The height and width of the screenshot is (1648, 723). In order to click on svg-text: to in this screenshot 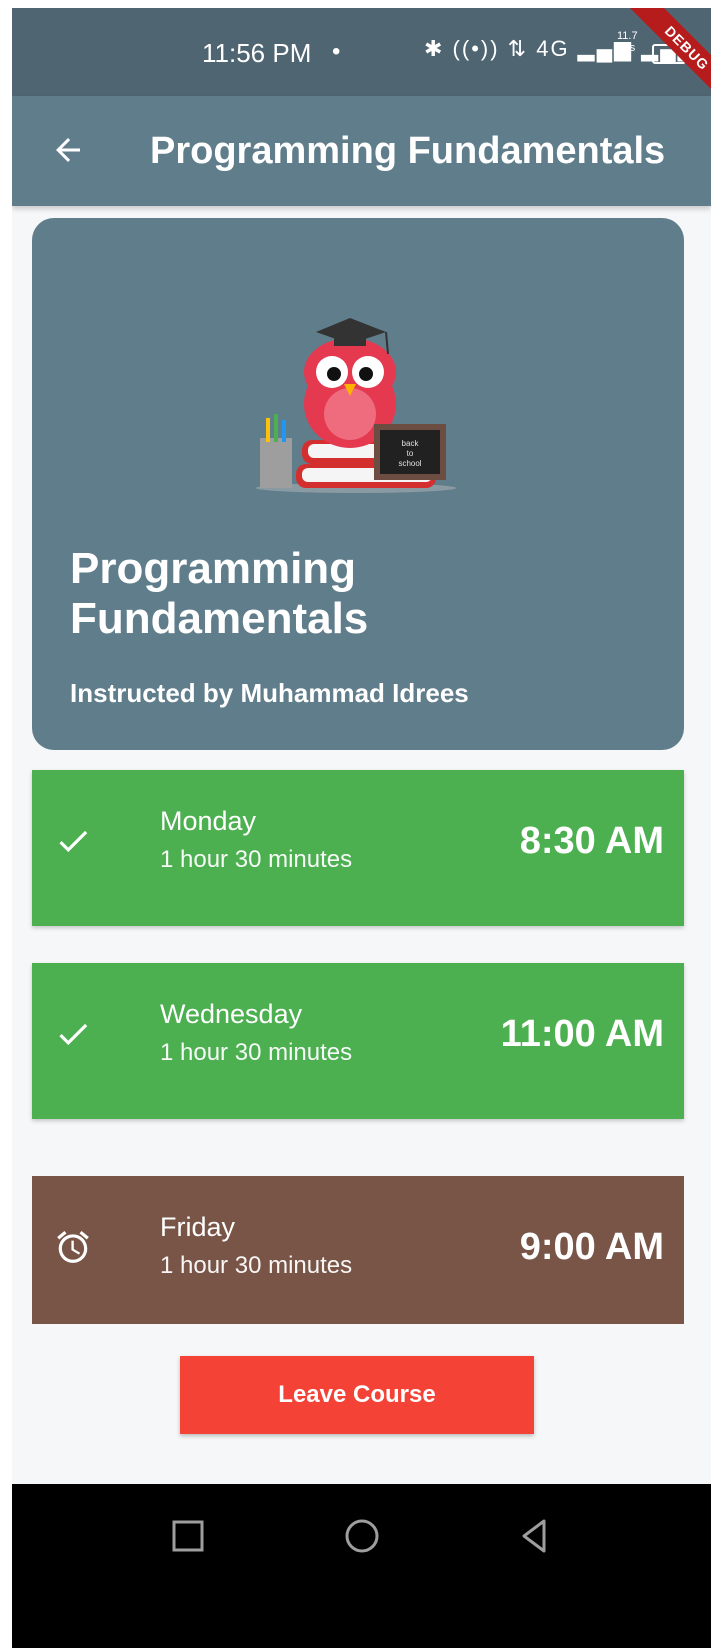, I will do `click(410, 453)`.